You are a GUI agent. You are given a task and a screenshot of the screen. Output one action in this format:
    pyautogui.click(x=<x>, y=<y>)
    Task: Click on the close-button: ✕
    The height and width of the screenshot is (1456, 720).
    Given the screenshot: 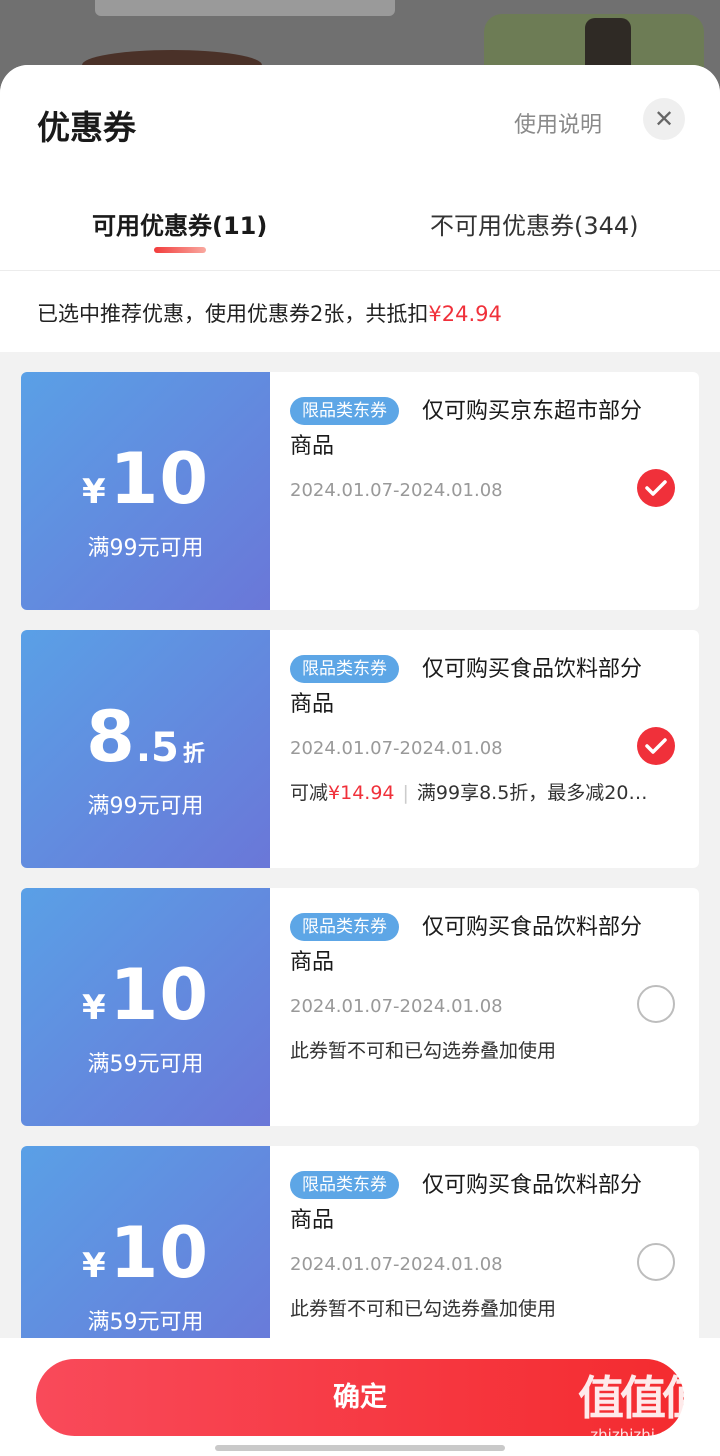 What is the action you would take?
    pyautogui.click(x=664, y=119)
    